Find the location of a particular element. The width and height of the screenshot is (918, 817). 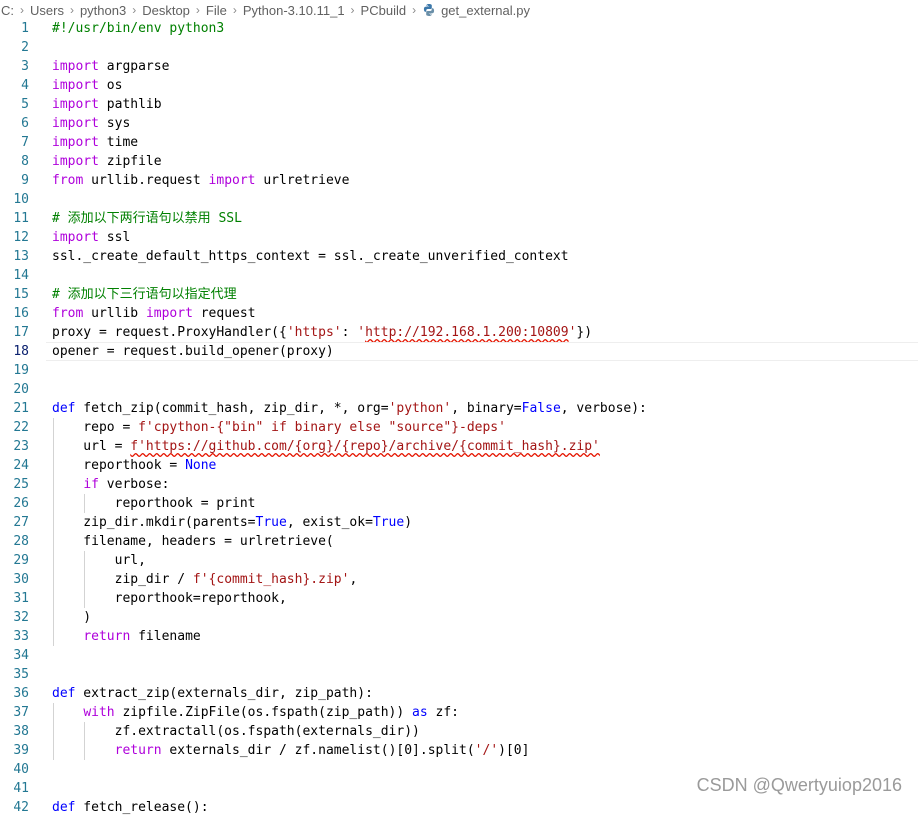

code-line: 3 import argparse is located at coordinates (459, 66).